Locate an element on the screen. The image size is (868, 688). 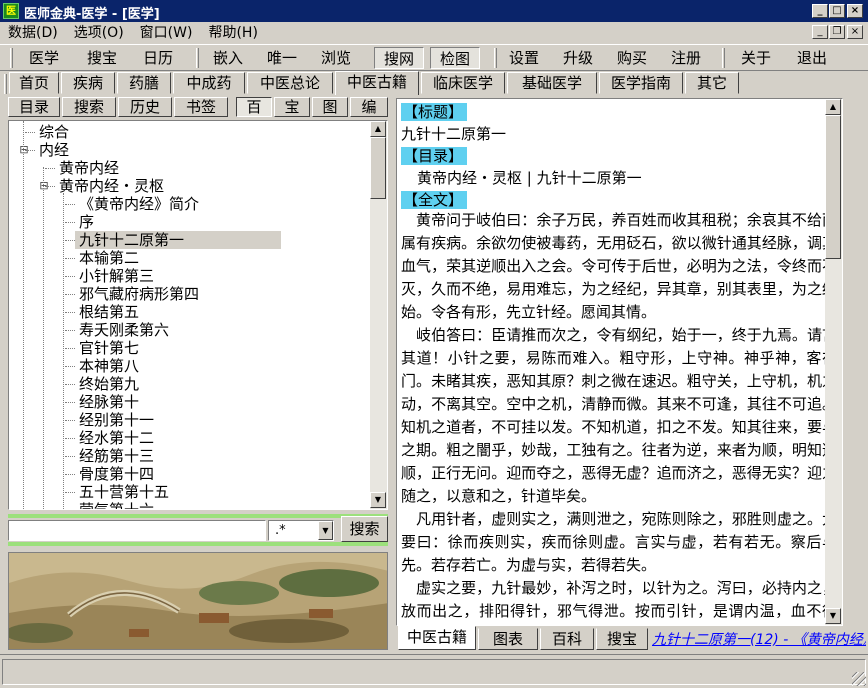
tab-disease: 疾病 is located at coordinates (88, 83).